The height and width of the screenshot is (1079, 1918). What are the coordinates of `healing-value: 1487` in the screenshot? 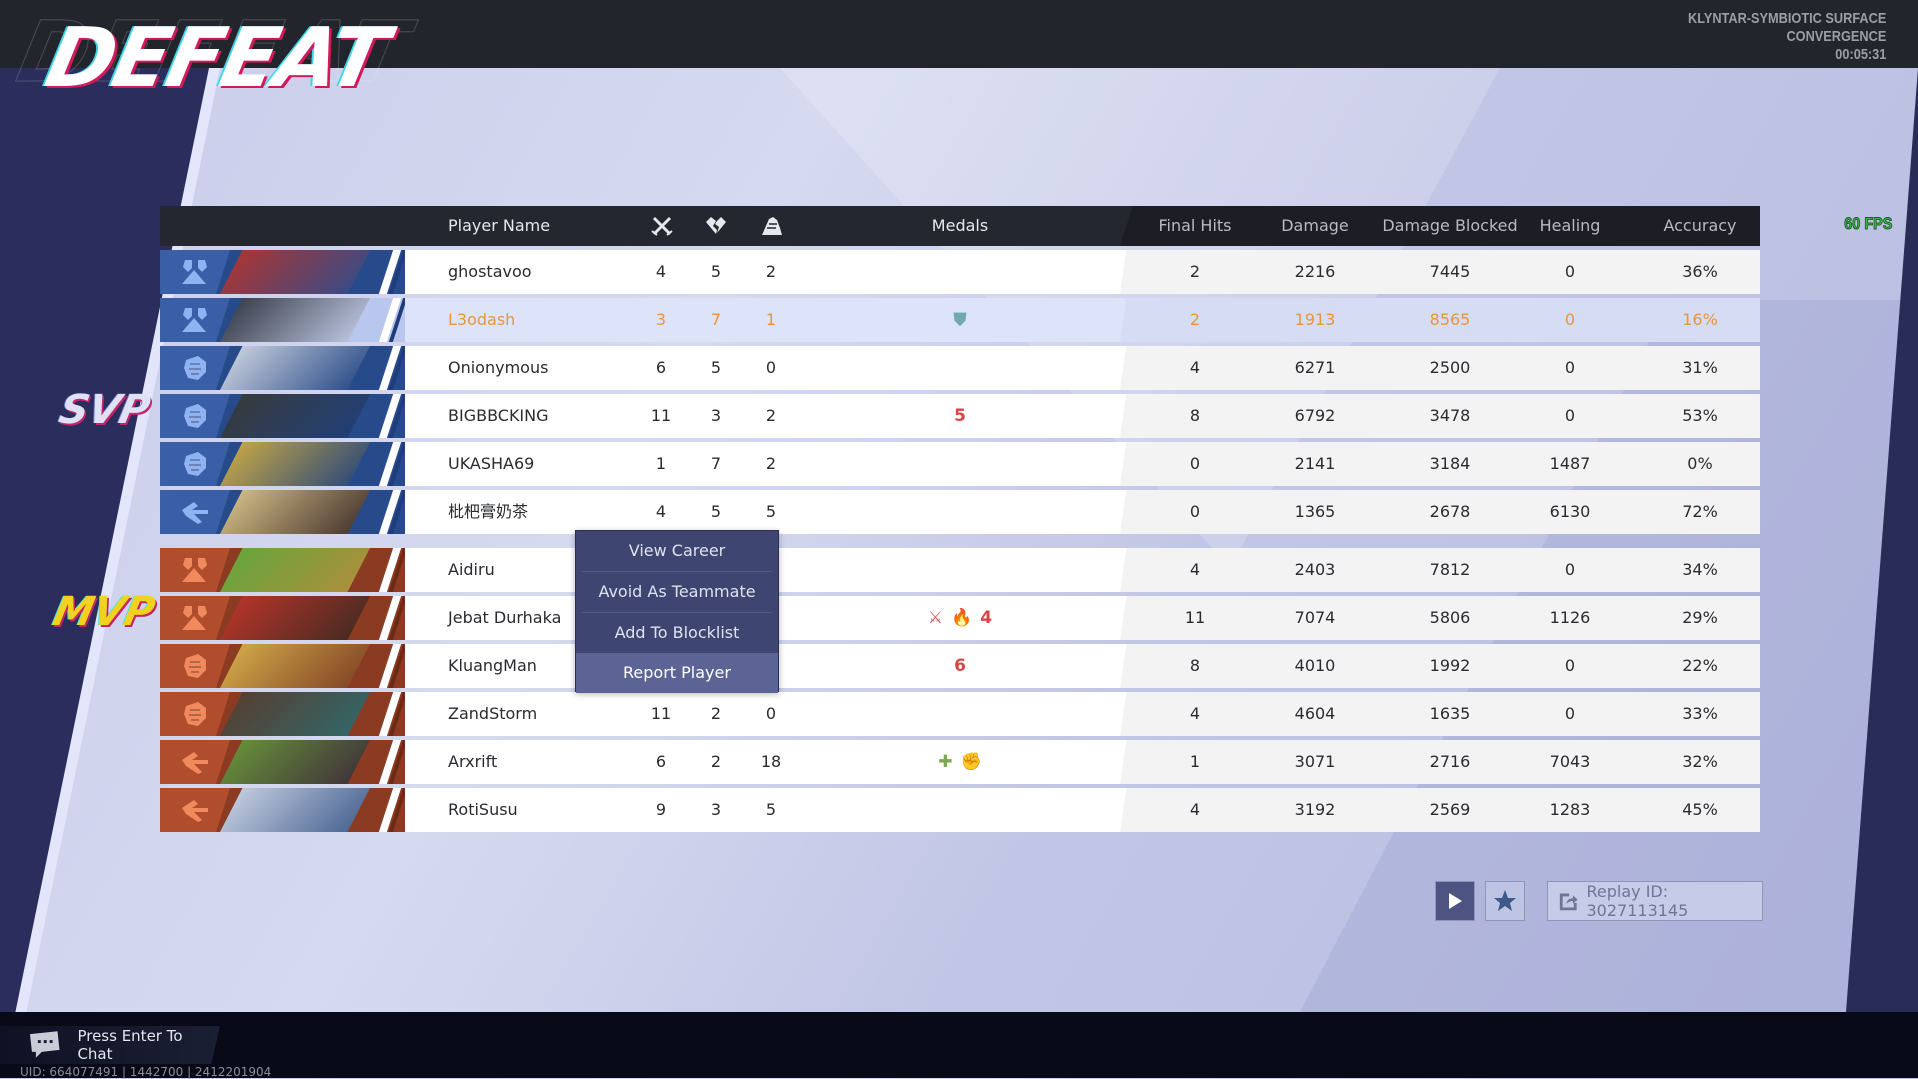 It's located at (1570, 463).